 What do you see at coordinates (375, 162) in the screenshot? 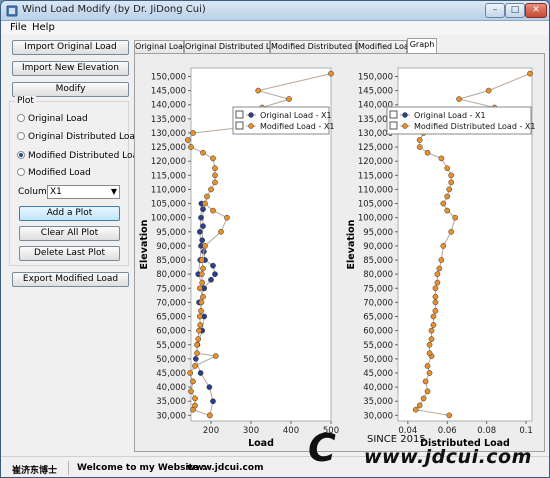
I see `chart2-ytick-label: 120,000` at bounding box center [375, 162].